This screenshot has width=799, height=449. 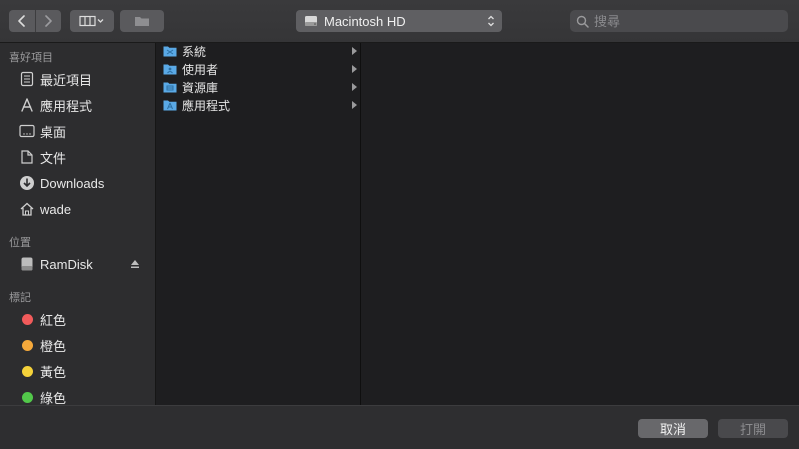 What do you see at coordinates (399, 427) in the screenshot?
I see `dialog-footer: 取消 打開` at bounding box center [399, 427].